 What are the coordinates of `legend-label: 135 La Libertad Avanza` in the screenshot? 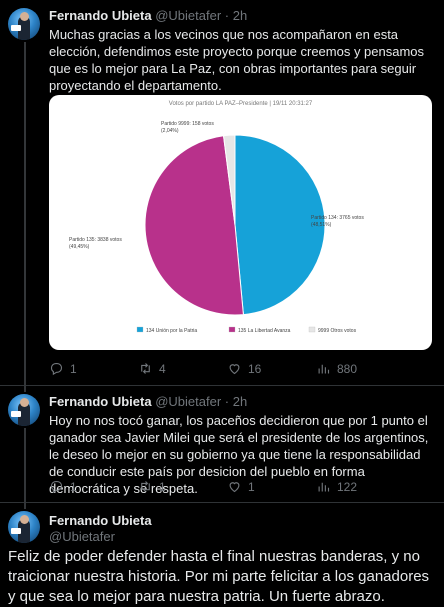 It's located at (264, 331).